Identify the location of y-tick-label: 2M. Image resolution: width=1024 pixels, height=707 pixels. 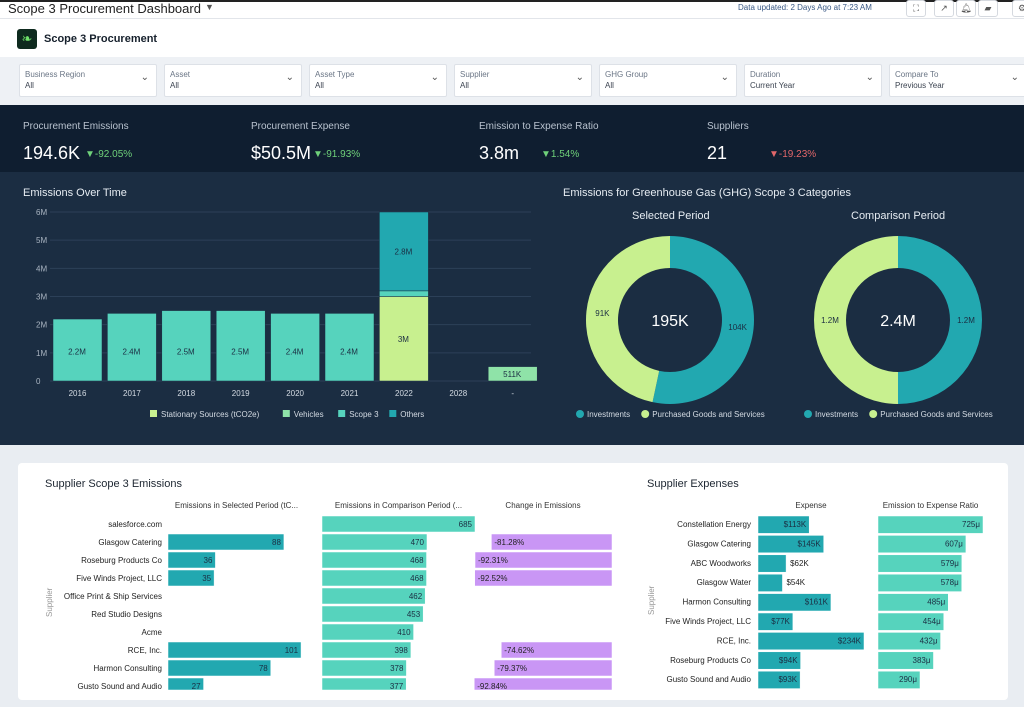
(41, 325).